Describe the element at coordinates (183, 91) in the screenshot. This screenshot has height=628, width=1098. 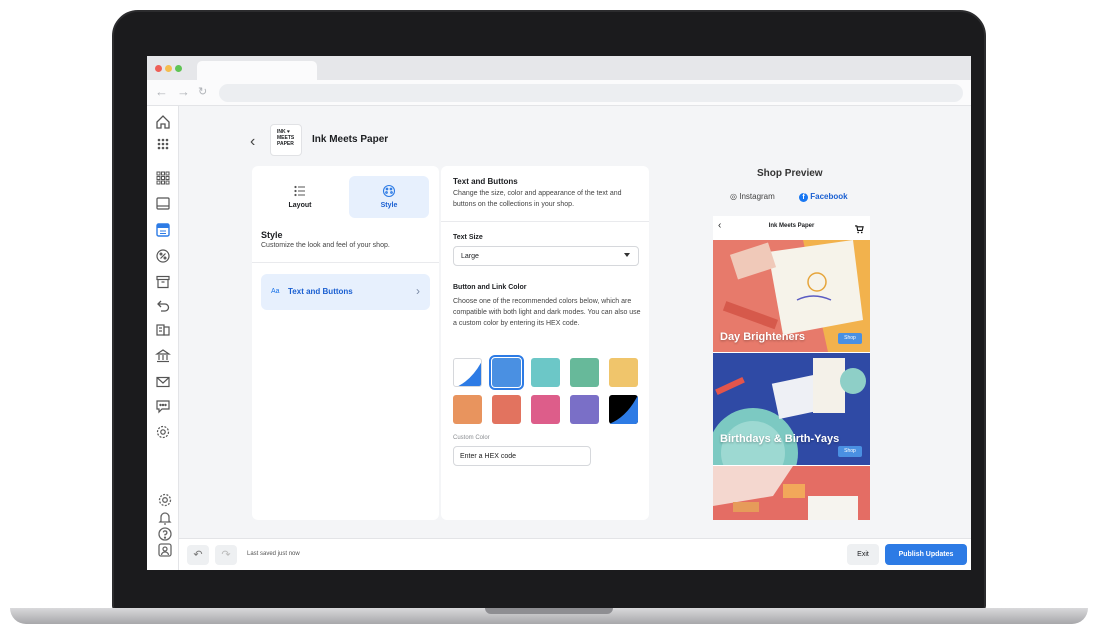
I see `forward-arrow-icon: →` at that location.